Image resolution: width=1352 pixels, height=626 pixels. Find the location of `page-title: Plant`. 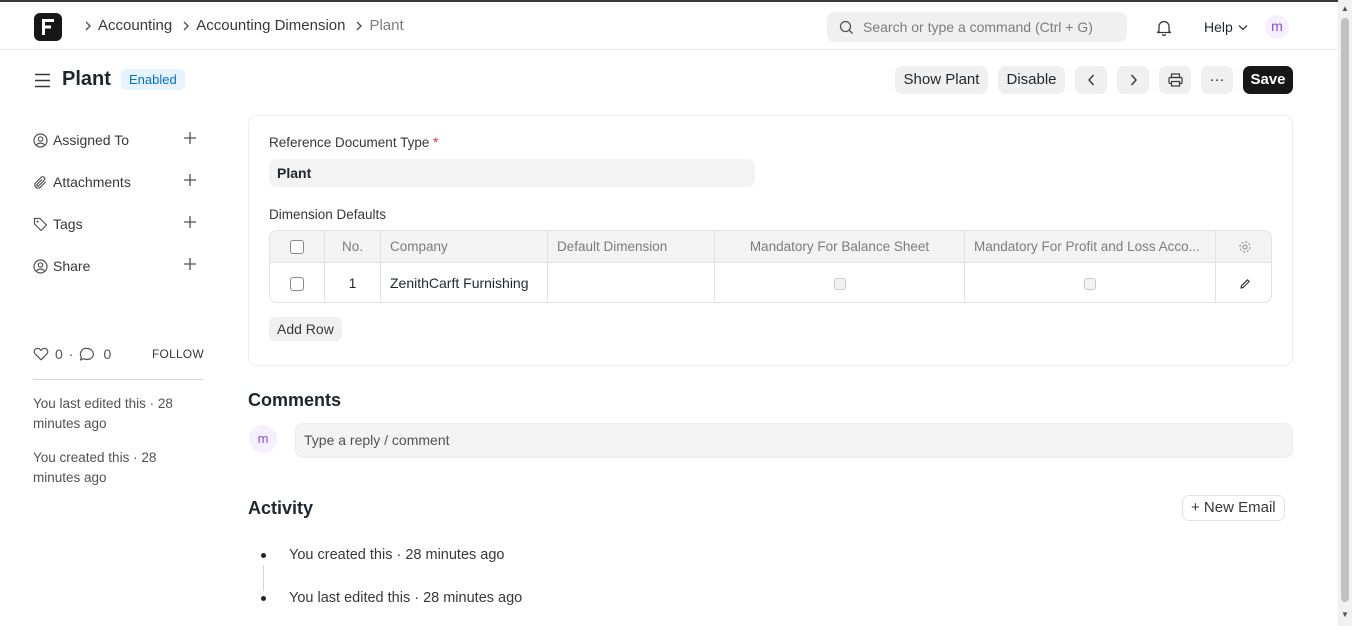

page-title: Plant is located at coordinates (86, 79).